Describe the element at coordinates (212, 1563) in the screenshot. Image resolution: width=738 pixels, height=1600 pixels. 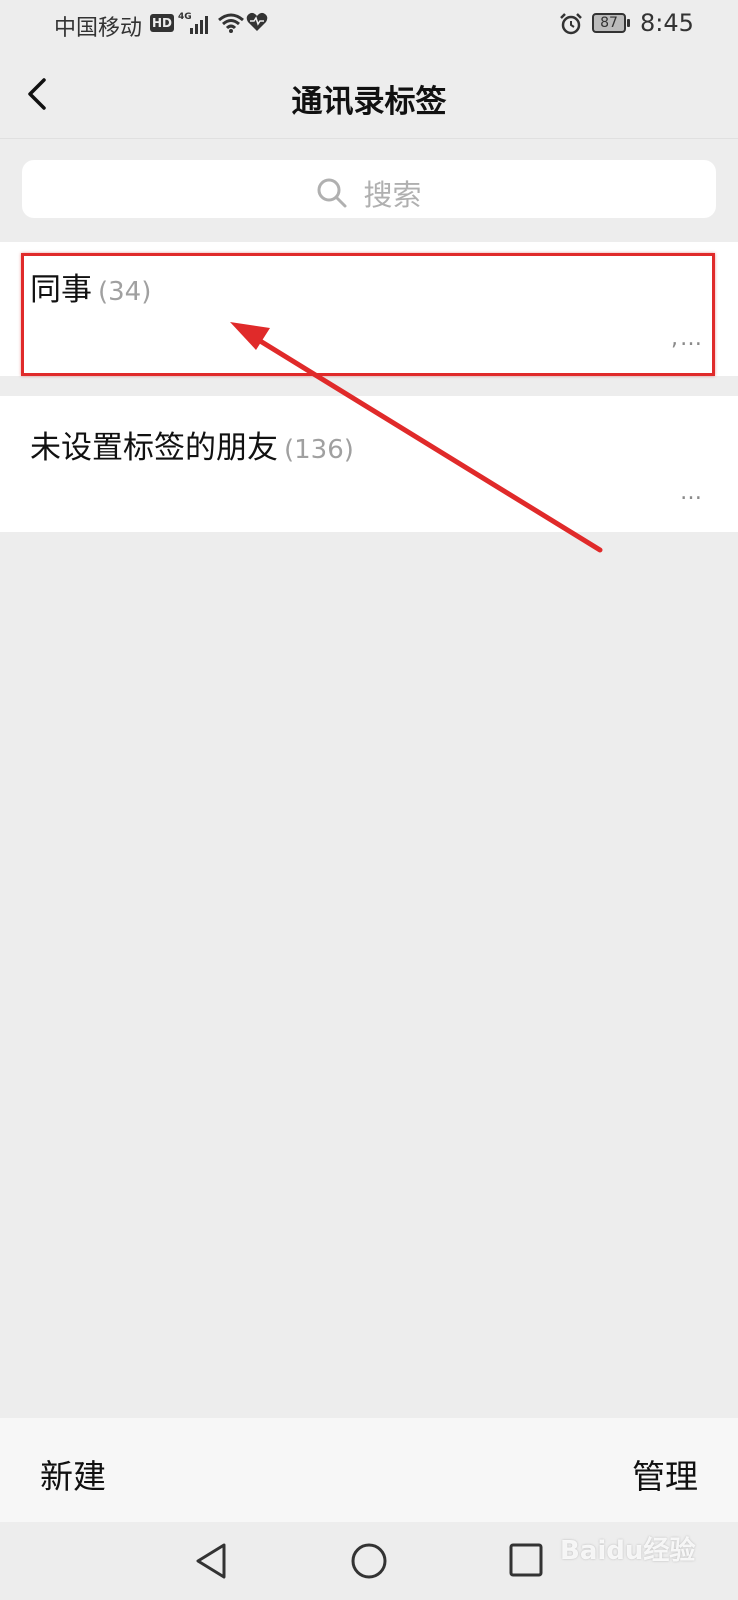
I see `system-back-icon` at that location.